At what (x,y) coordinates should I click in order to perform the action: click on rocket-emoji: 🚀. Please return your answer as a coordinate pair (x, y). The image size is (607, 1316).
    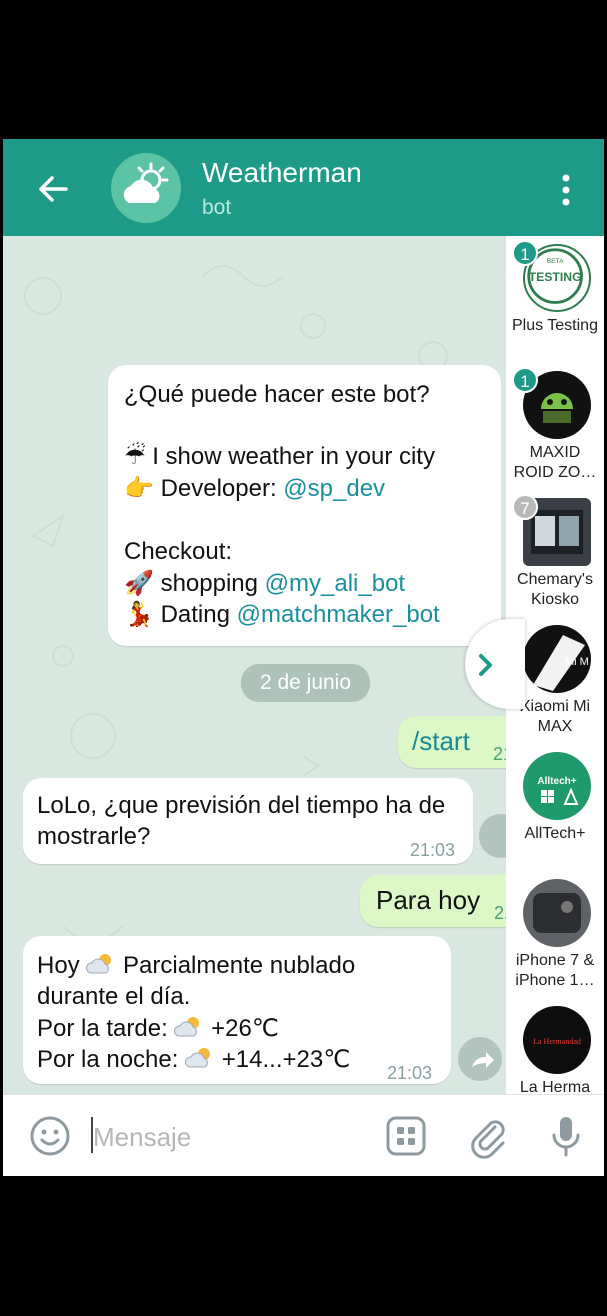
    Looking at the image, I should click on (139, 583).